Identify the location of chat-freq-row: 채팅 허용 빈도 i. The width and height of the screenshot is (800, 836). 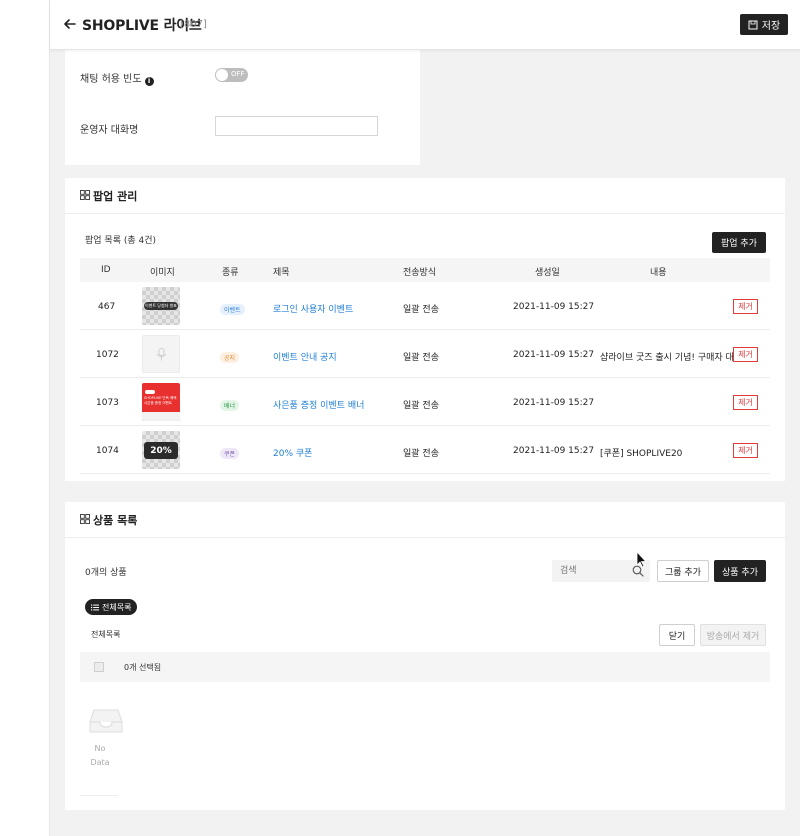
(117, 78).